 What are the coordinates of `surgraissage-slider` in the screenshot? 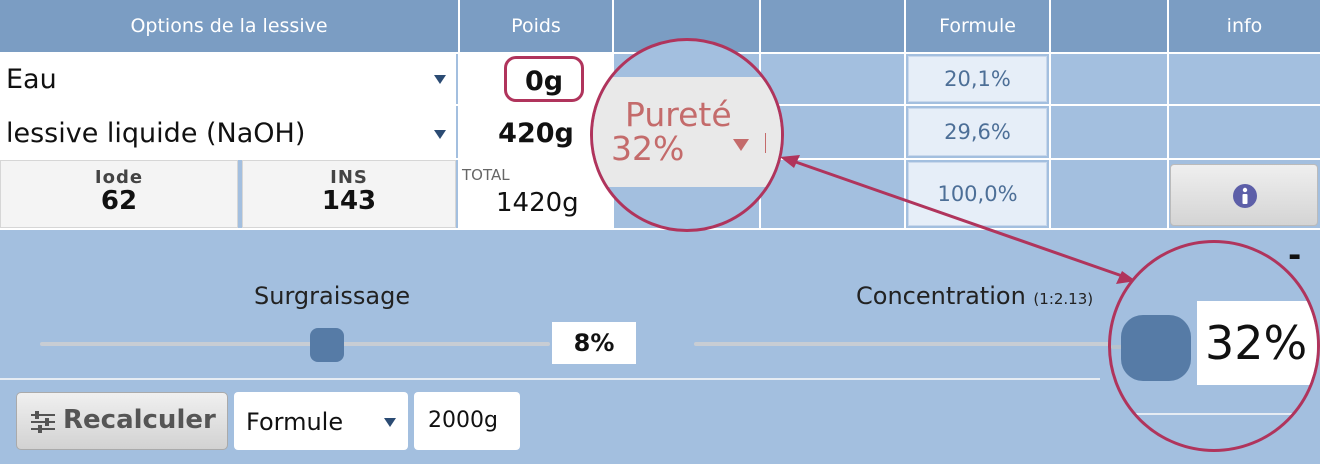 It's located at (295, 344).